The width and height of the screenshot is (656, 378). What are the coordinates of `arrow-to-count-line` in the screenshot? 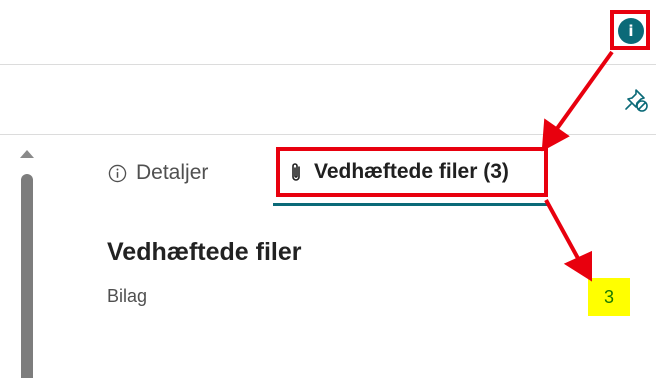 It's located at (563, 231).